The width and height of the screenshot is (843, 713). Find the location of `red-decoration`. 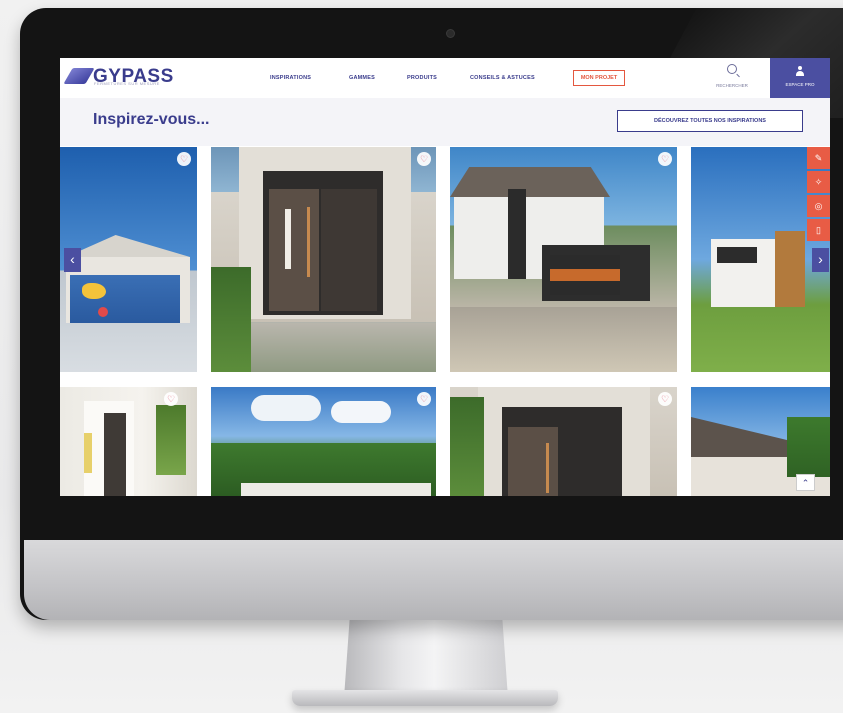

red-decoration is located at coordinates (103, 312).